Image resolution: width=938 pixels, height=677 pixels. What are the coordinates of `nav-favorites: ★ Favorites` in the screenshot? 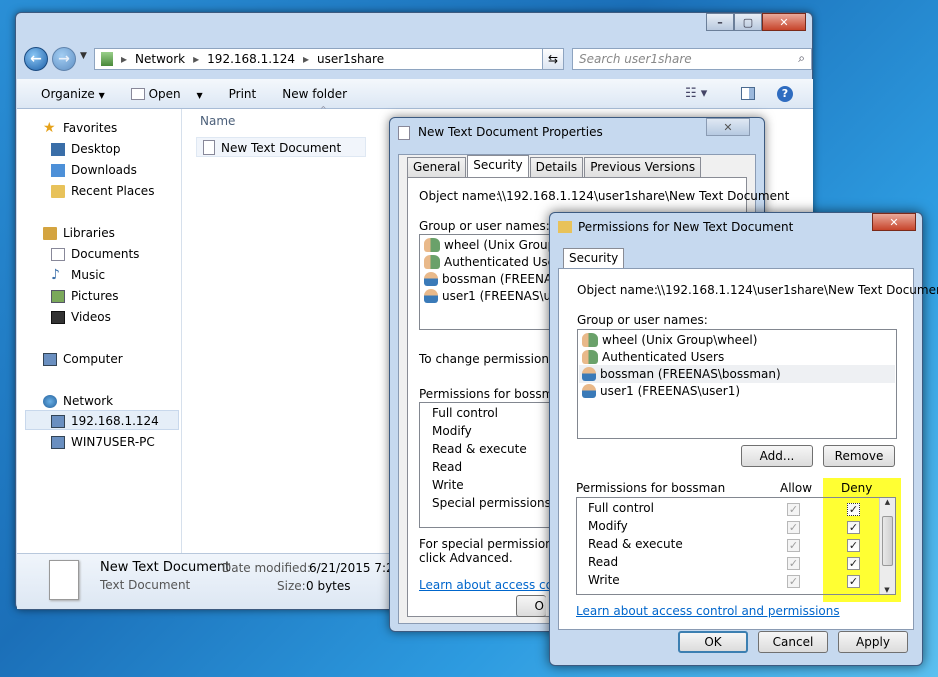 It's located at (80, 127).